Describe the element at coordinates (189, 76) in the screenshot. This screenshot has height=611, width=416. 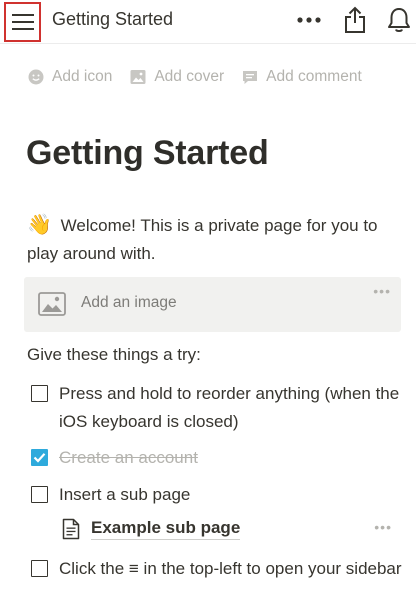
I see `add-cover-label: Add cover` at that location.